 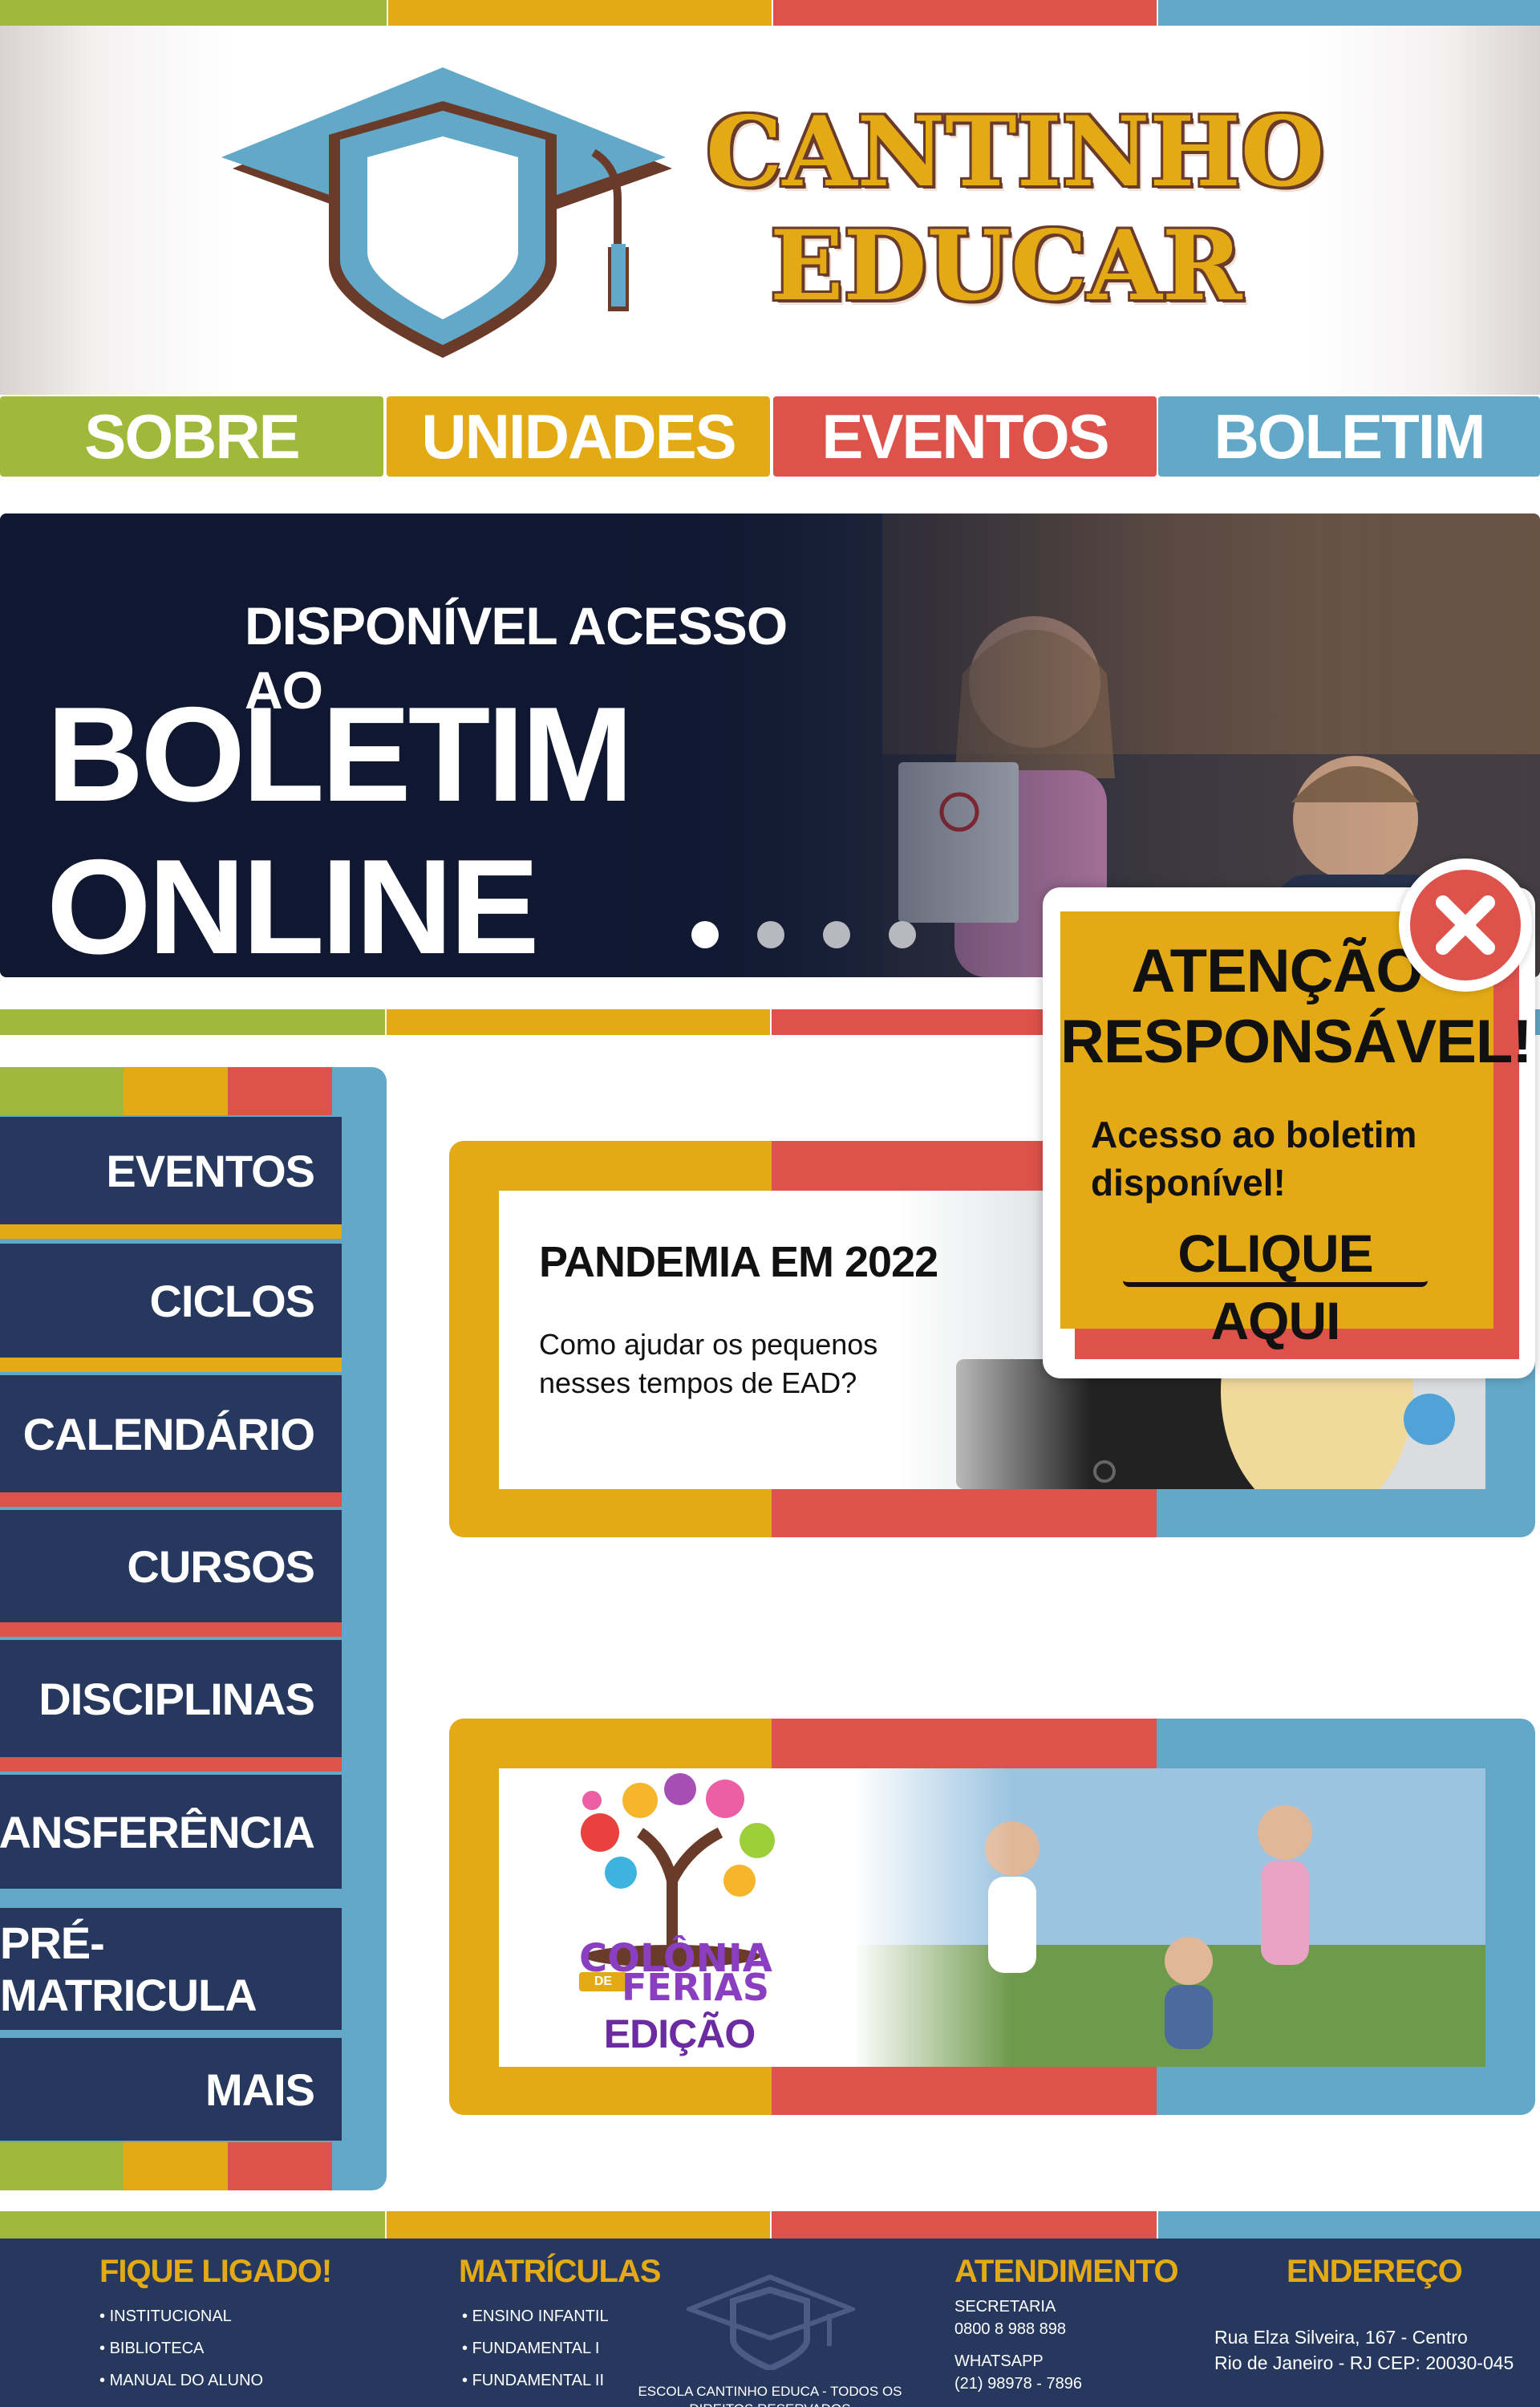 I want to click on side-menu-label: CURSOS, so click(x=221, y=1566).